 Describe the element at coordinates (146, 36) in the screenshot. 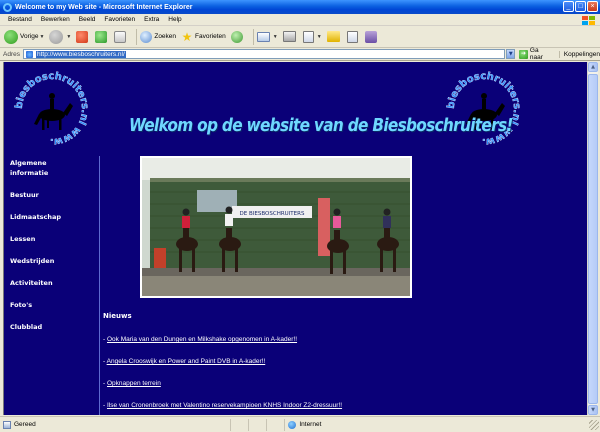

I see `search-icon` at that location.